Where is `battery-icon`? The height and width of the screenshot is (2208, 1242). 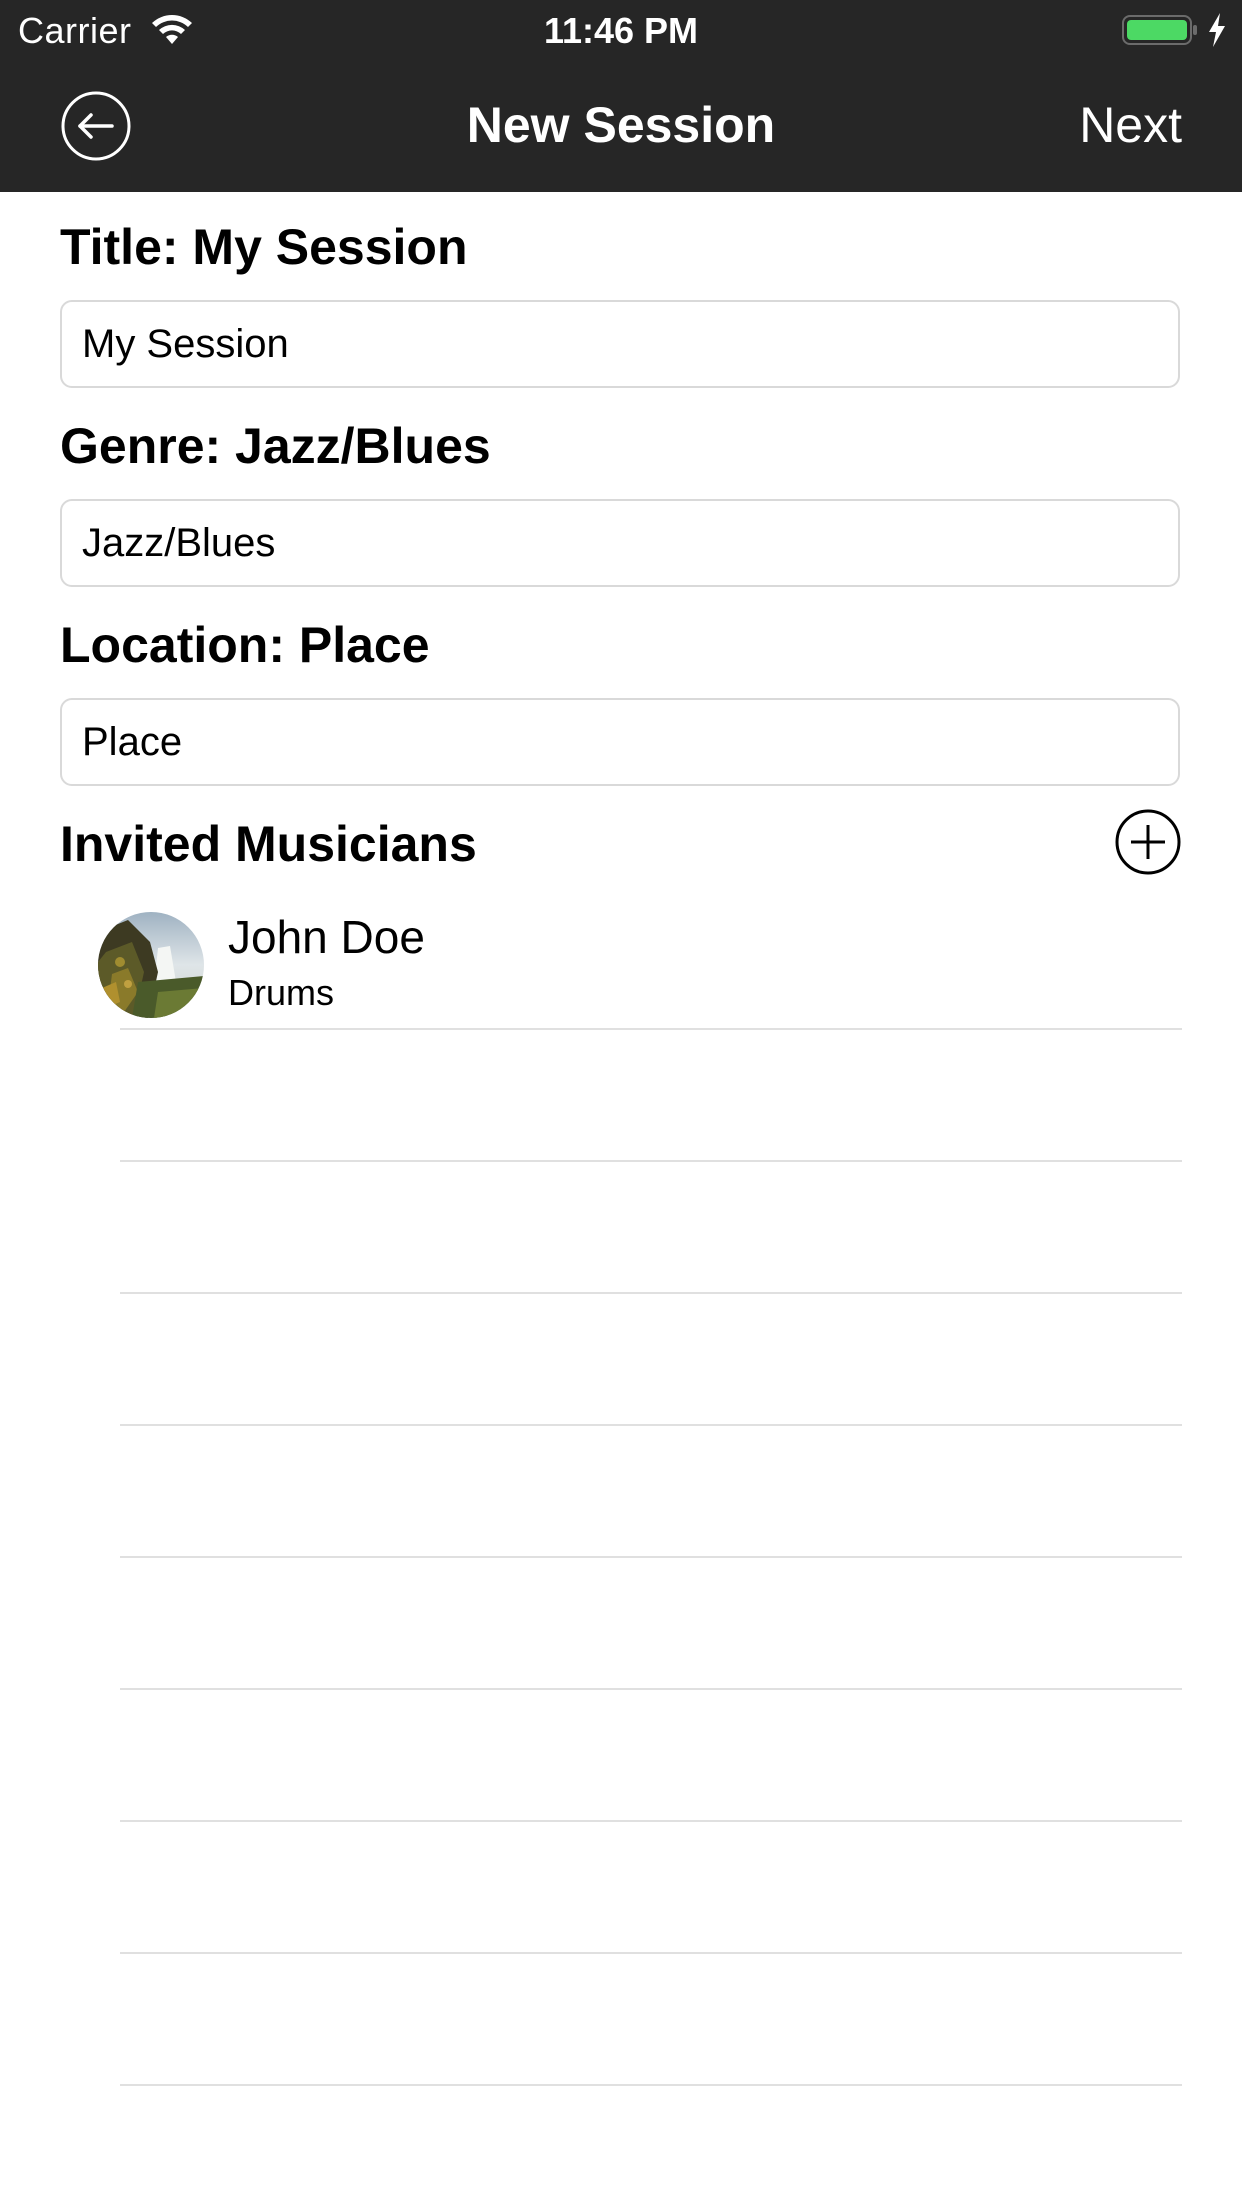 battery-icon is located at coordinates (1159, 30).